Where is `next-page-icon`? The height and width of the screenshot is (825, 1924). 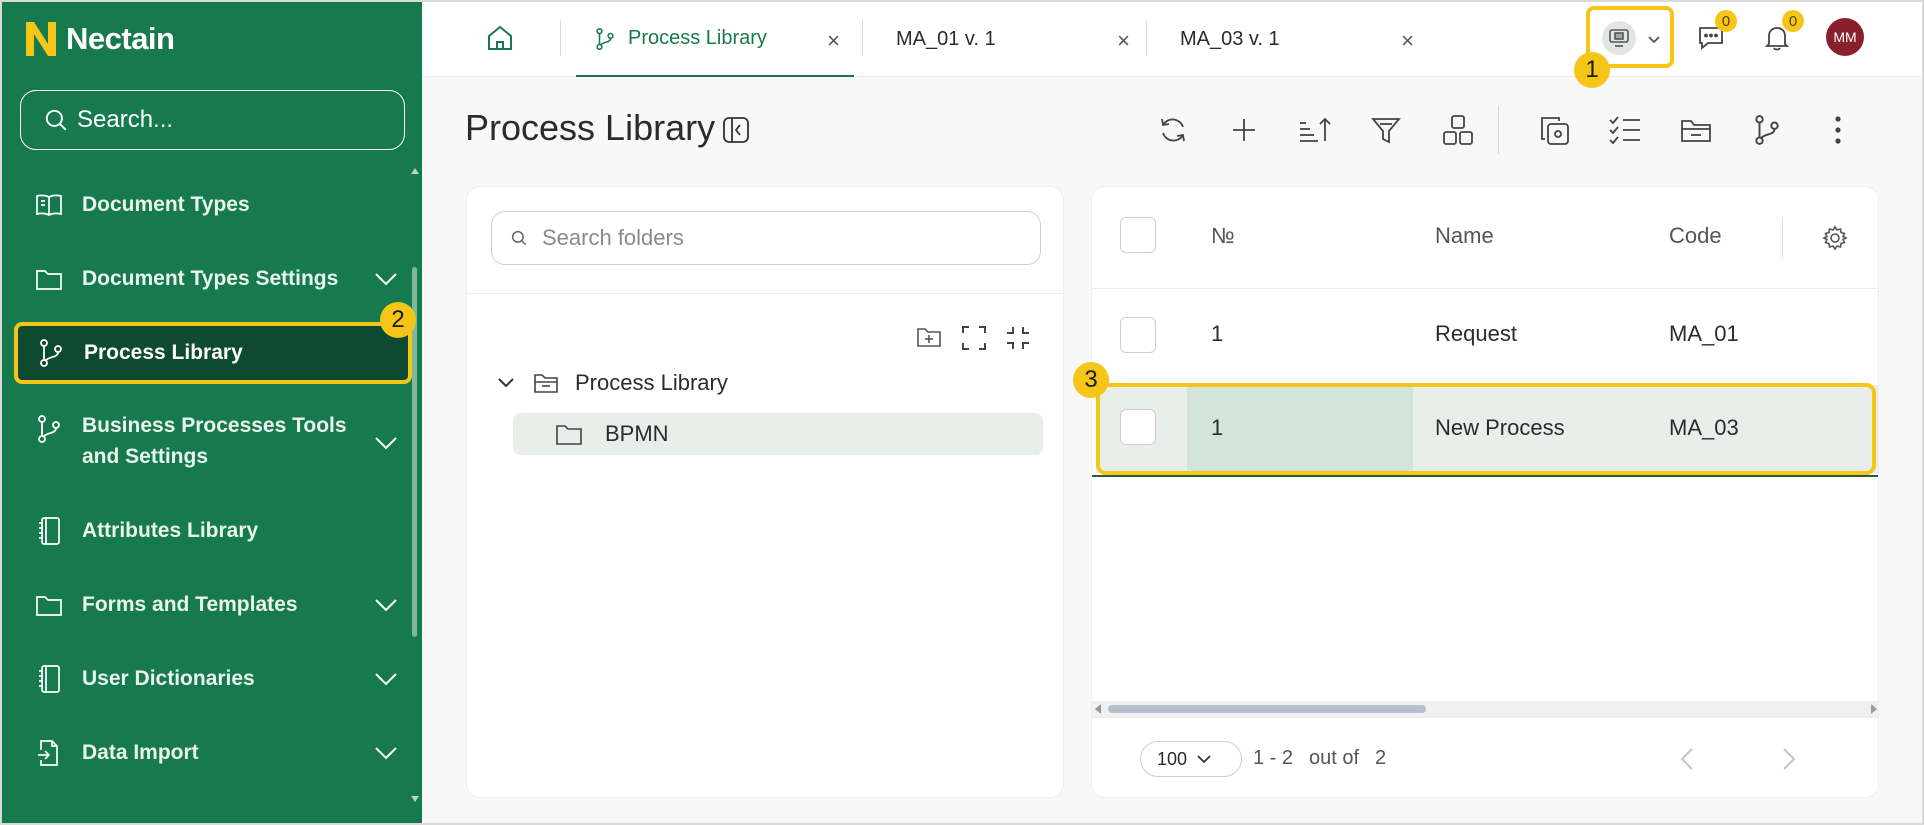
next-page-icon is located at coordinates (1789, 759).